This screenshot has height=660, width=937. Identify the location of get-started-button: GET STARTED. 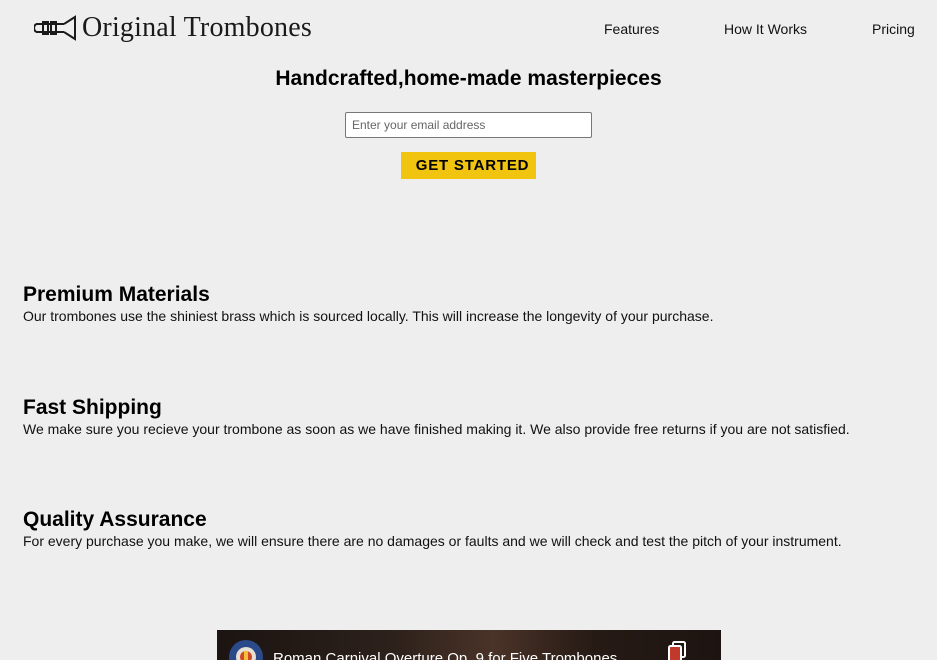
(468, 165).